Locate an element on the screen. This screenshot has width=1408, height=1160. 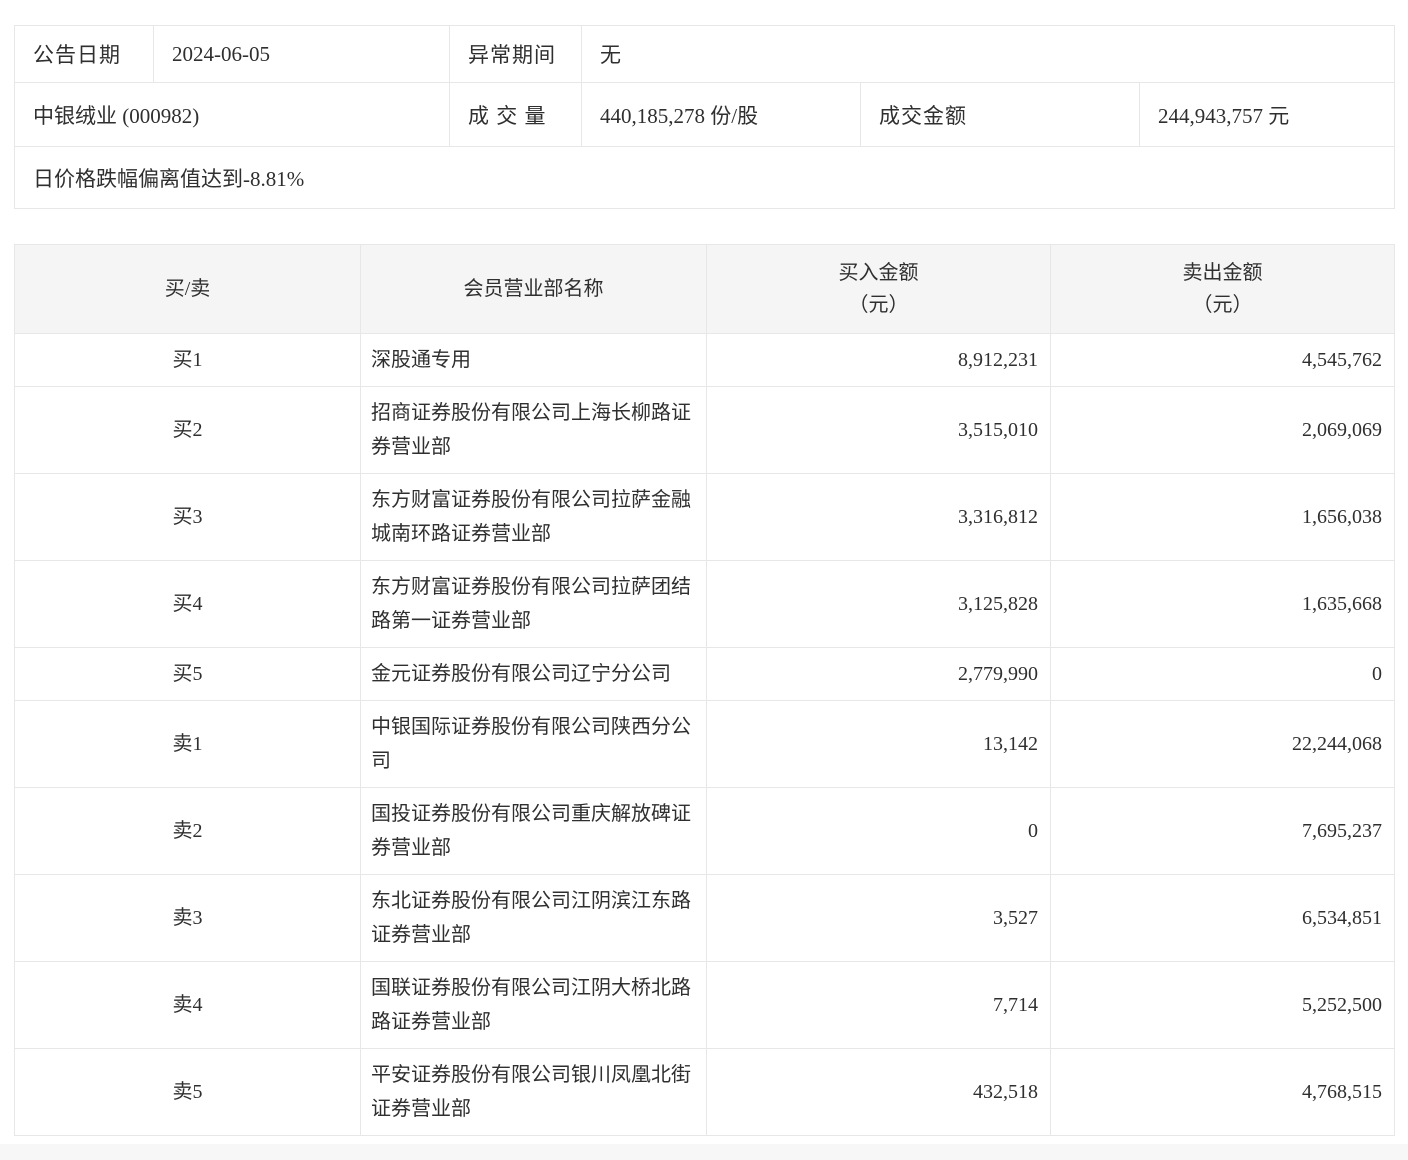
sell-amount-cell: 22,244,068 is located at coordinates (1222, 744).